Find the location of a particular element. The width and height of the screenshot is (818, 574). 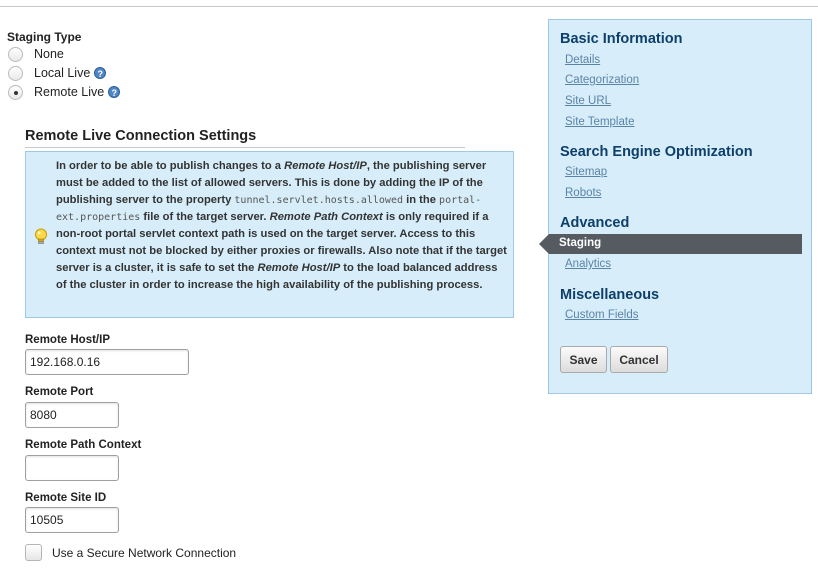

remote-host-input is located at coordinates (107, 362).